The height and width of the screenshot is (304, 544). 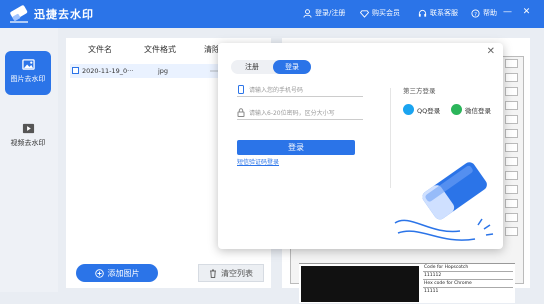 What do you see at coordinates (241, 112) in the screenshot?
I see `lock-icon` at bounding box center [241, 112].